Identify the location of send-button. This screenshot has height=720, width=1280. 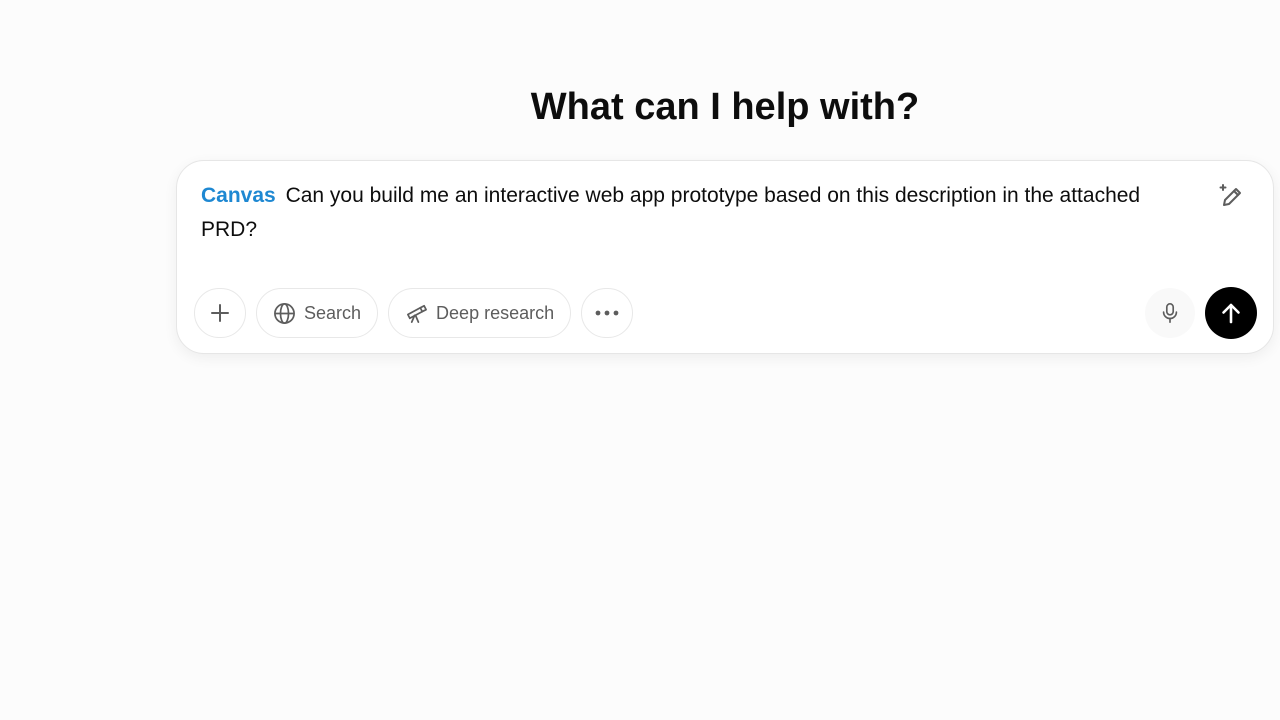
(1231, 313).